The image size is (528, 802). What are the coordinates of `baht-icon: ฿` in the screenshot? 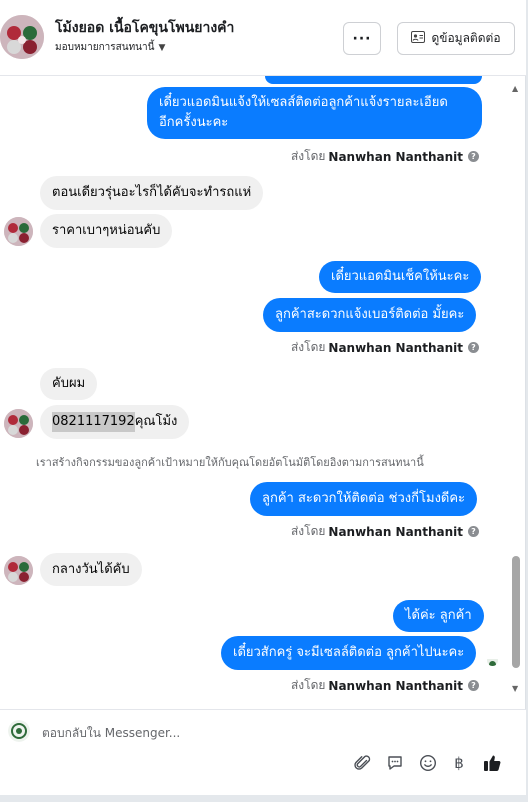 It's located at (459, 763).